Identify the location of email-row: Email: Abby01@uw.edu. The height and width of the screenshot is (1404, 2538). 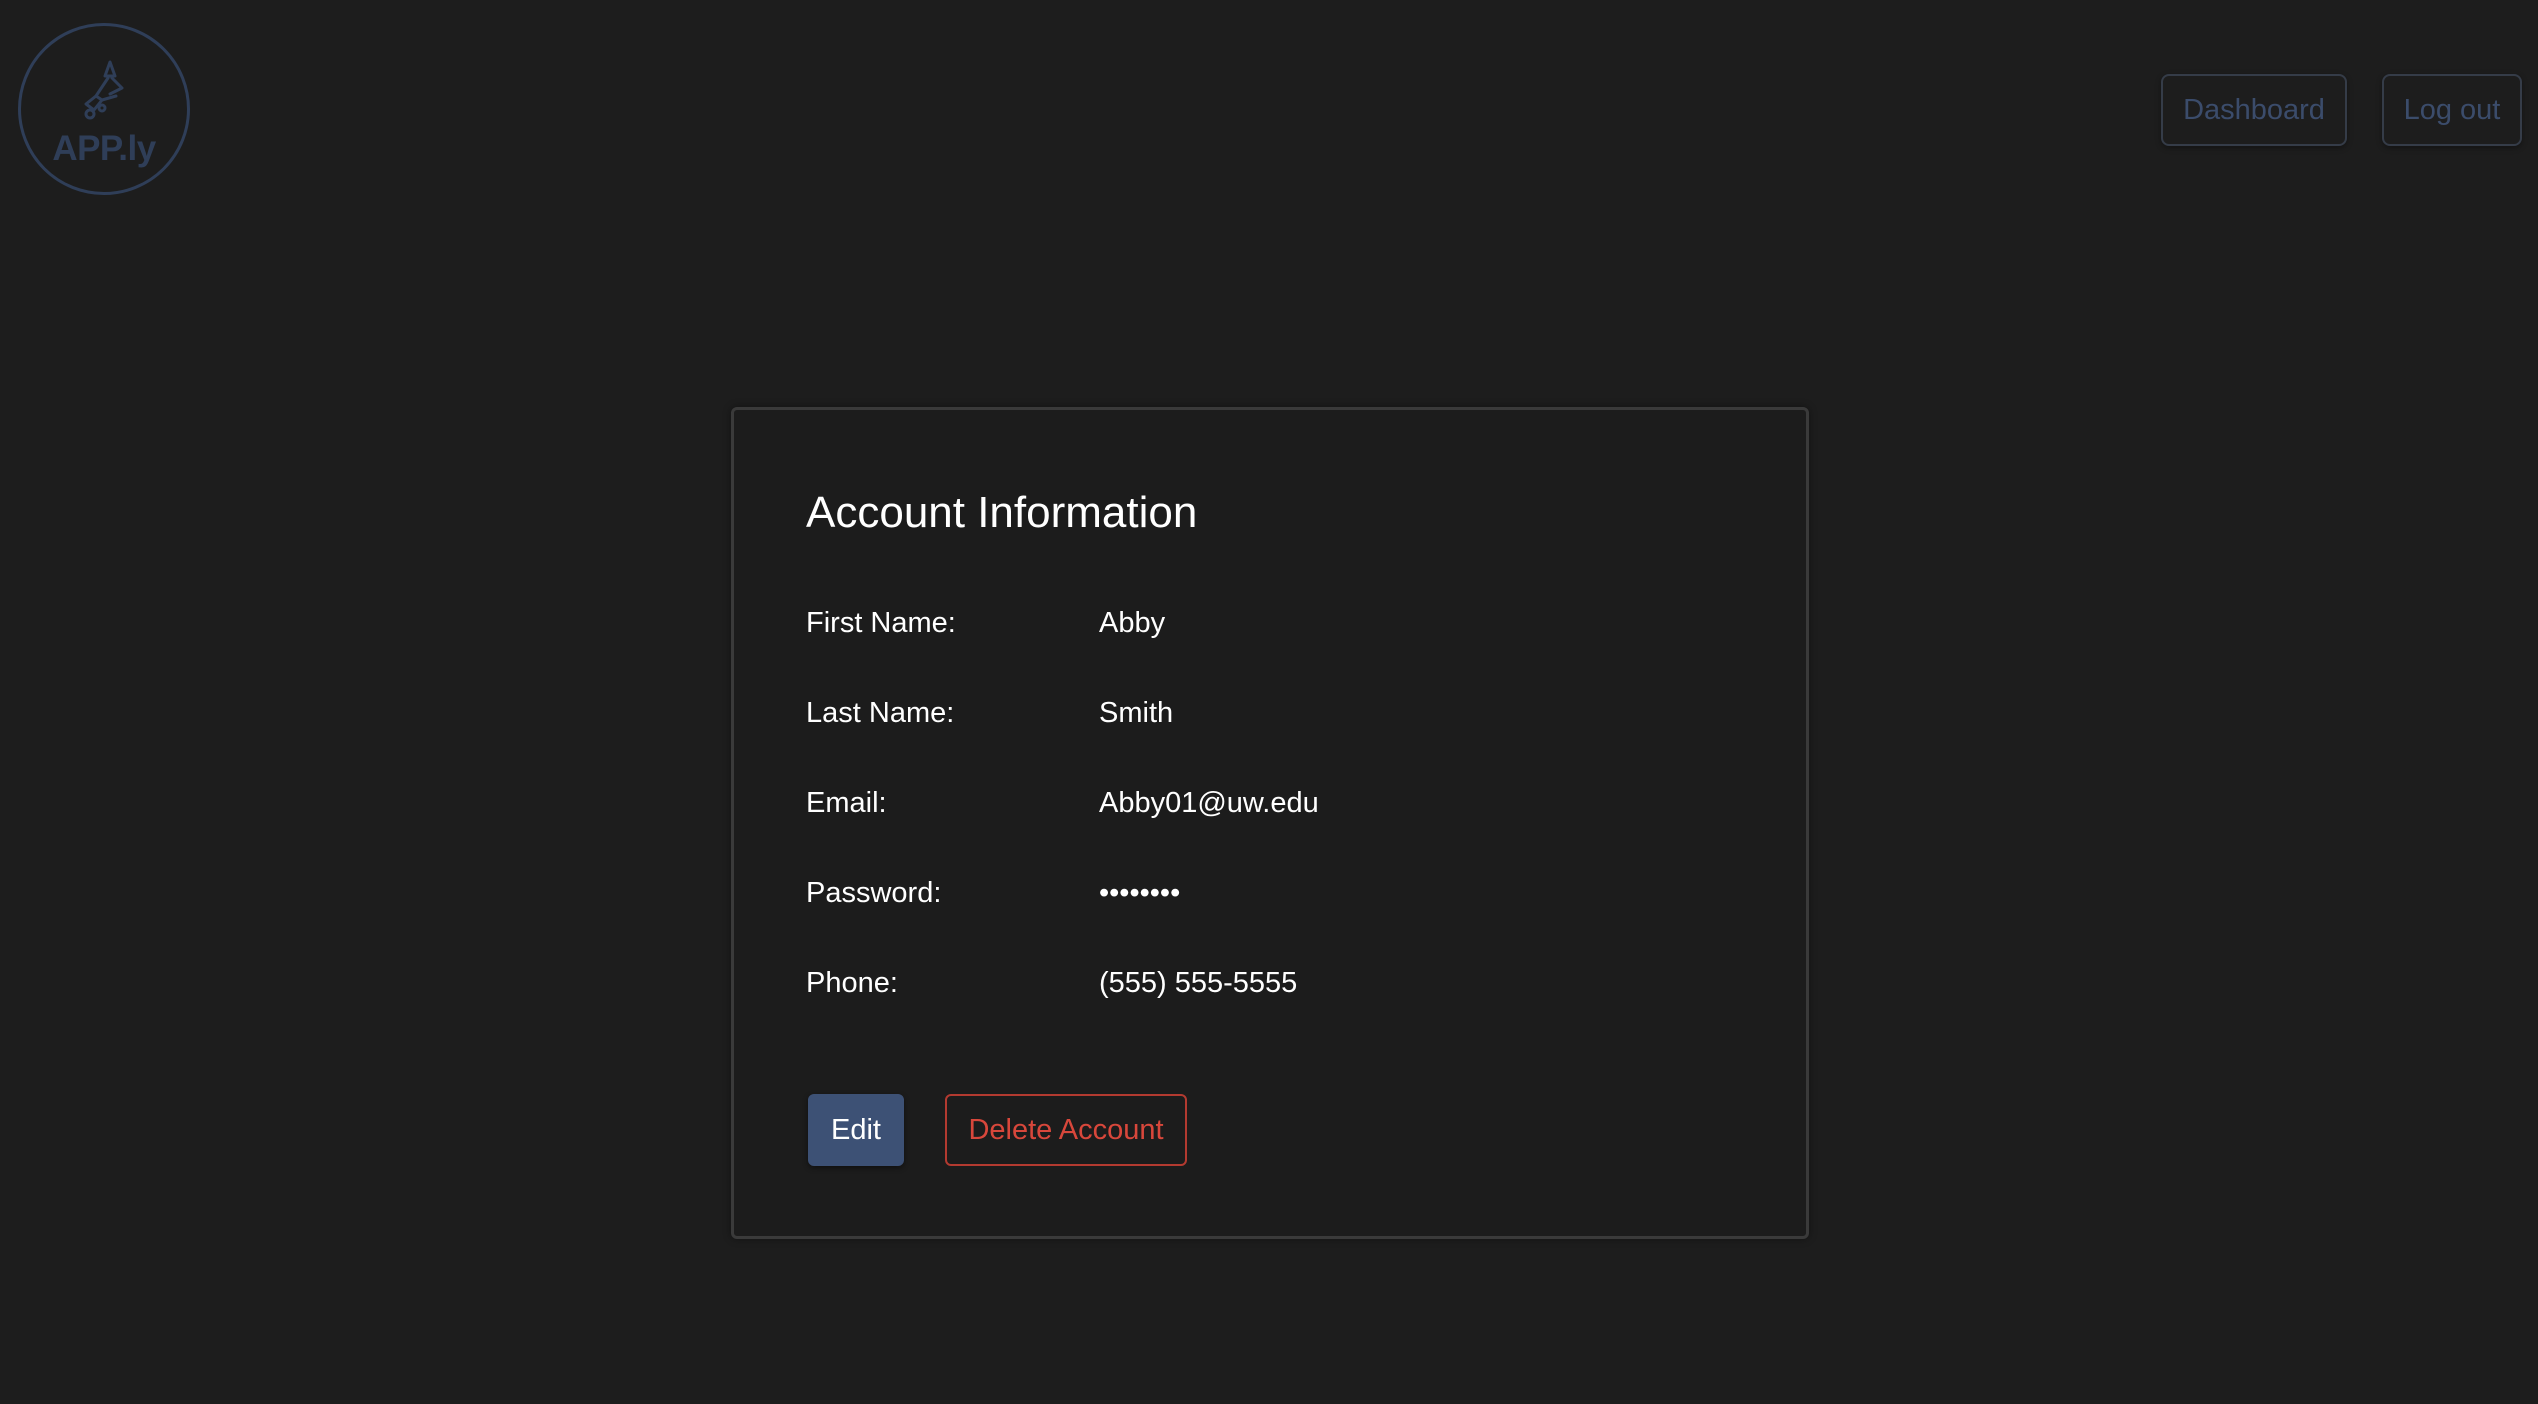
(1062, 803).